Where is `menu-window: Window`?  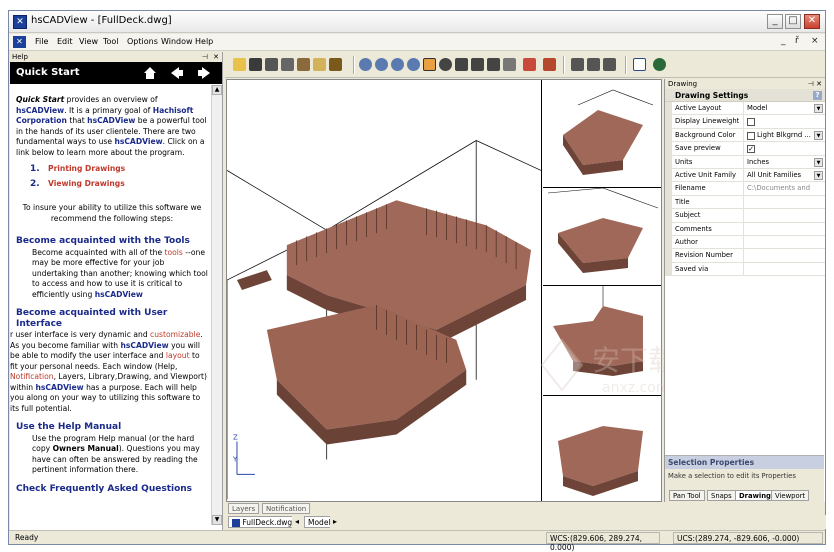 menu-window: Window is located at coordinates (177, 41).